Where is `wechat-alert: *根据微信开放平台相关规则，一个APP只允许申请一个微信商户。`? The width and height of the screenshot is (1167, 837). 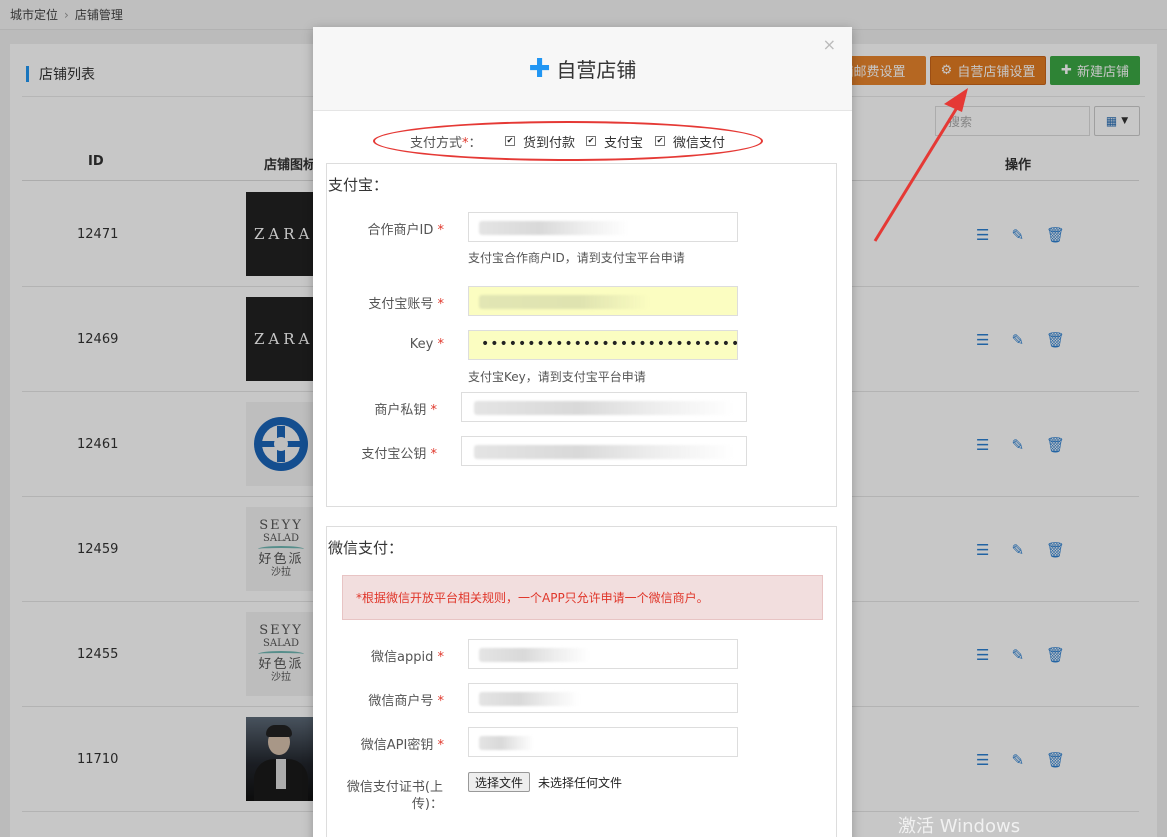 wechat-alert: *根据微信开放平台相关规则，一个APP只允许申请一个微信商户。 is located at coordinates (582, 597).